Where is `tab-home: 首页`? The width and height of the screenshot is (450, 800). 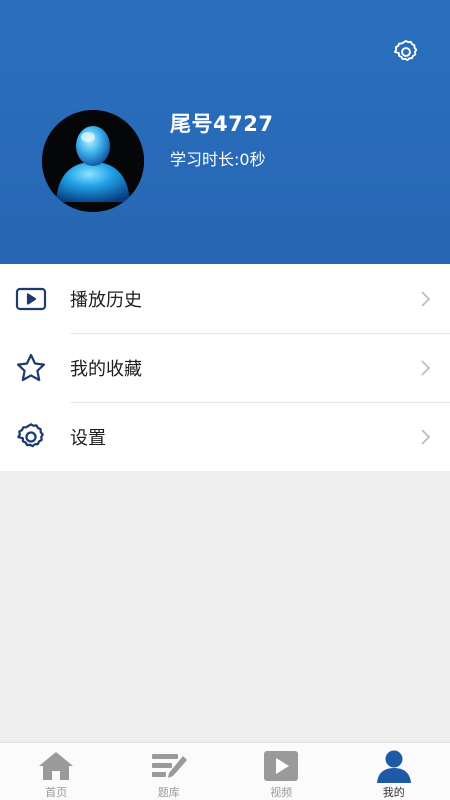
tab-home: 首页 is located at coordinates (56, 771).